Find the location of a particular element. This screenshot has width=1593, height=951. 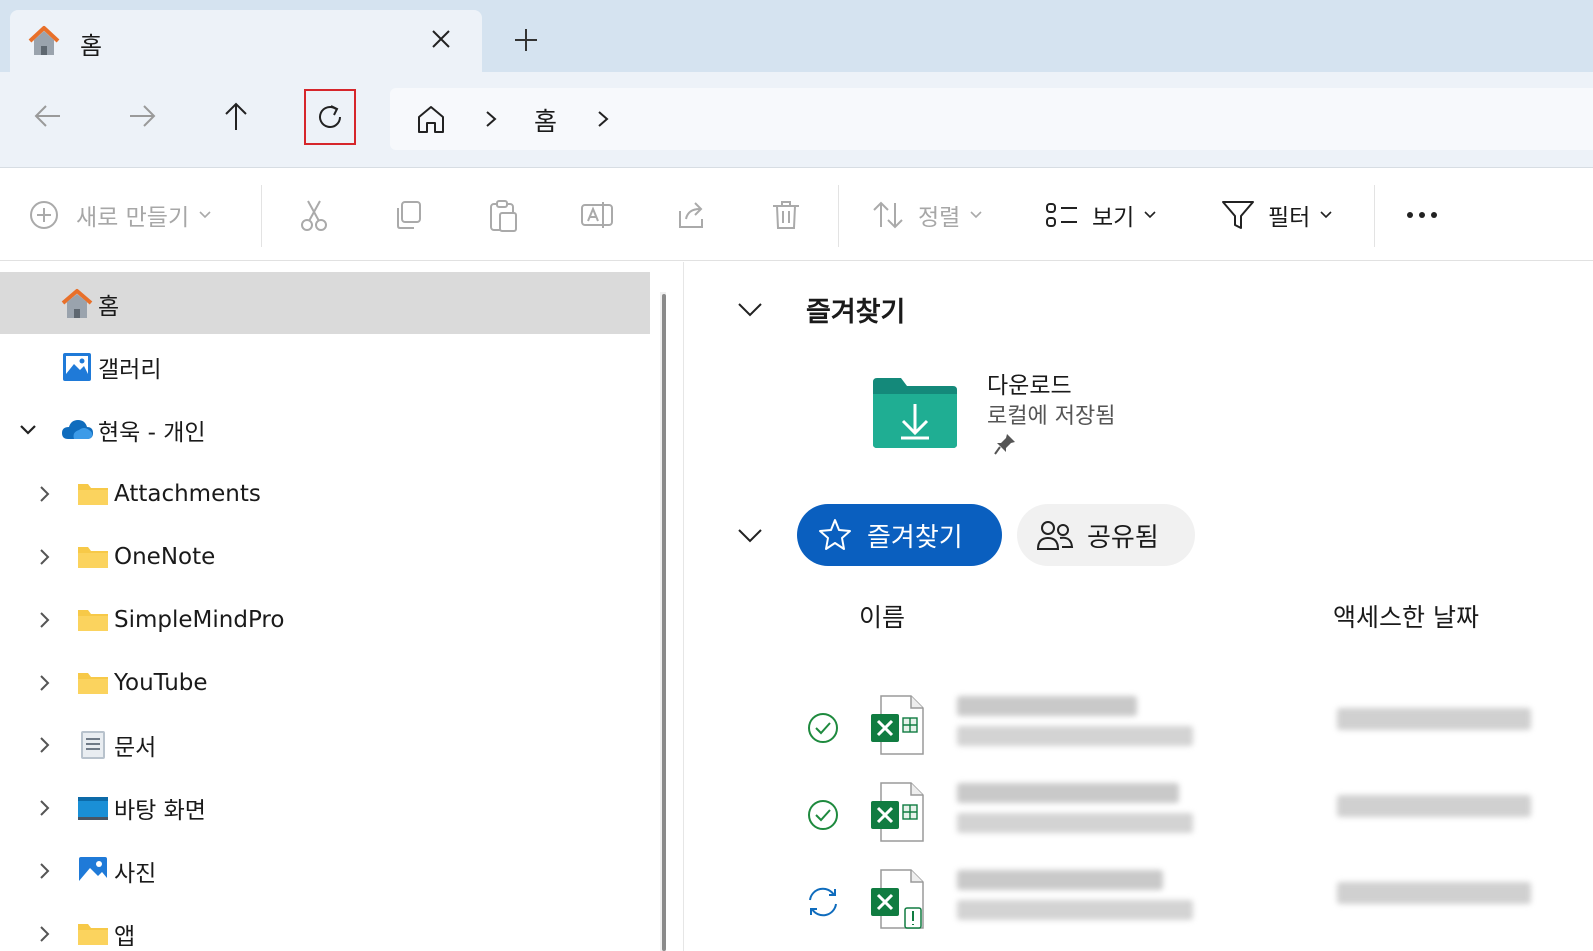

share-button is located at coordinates (692, 215).